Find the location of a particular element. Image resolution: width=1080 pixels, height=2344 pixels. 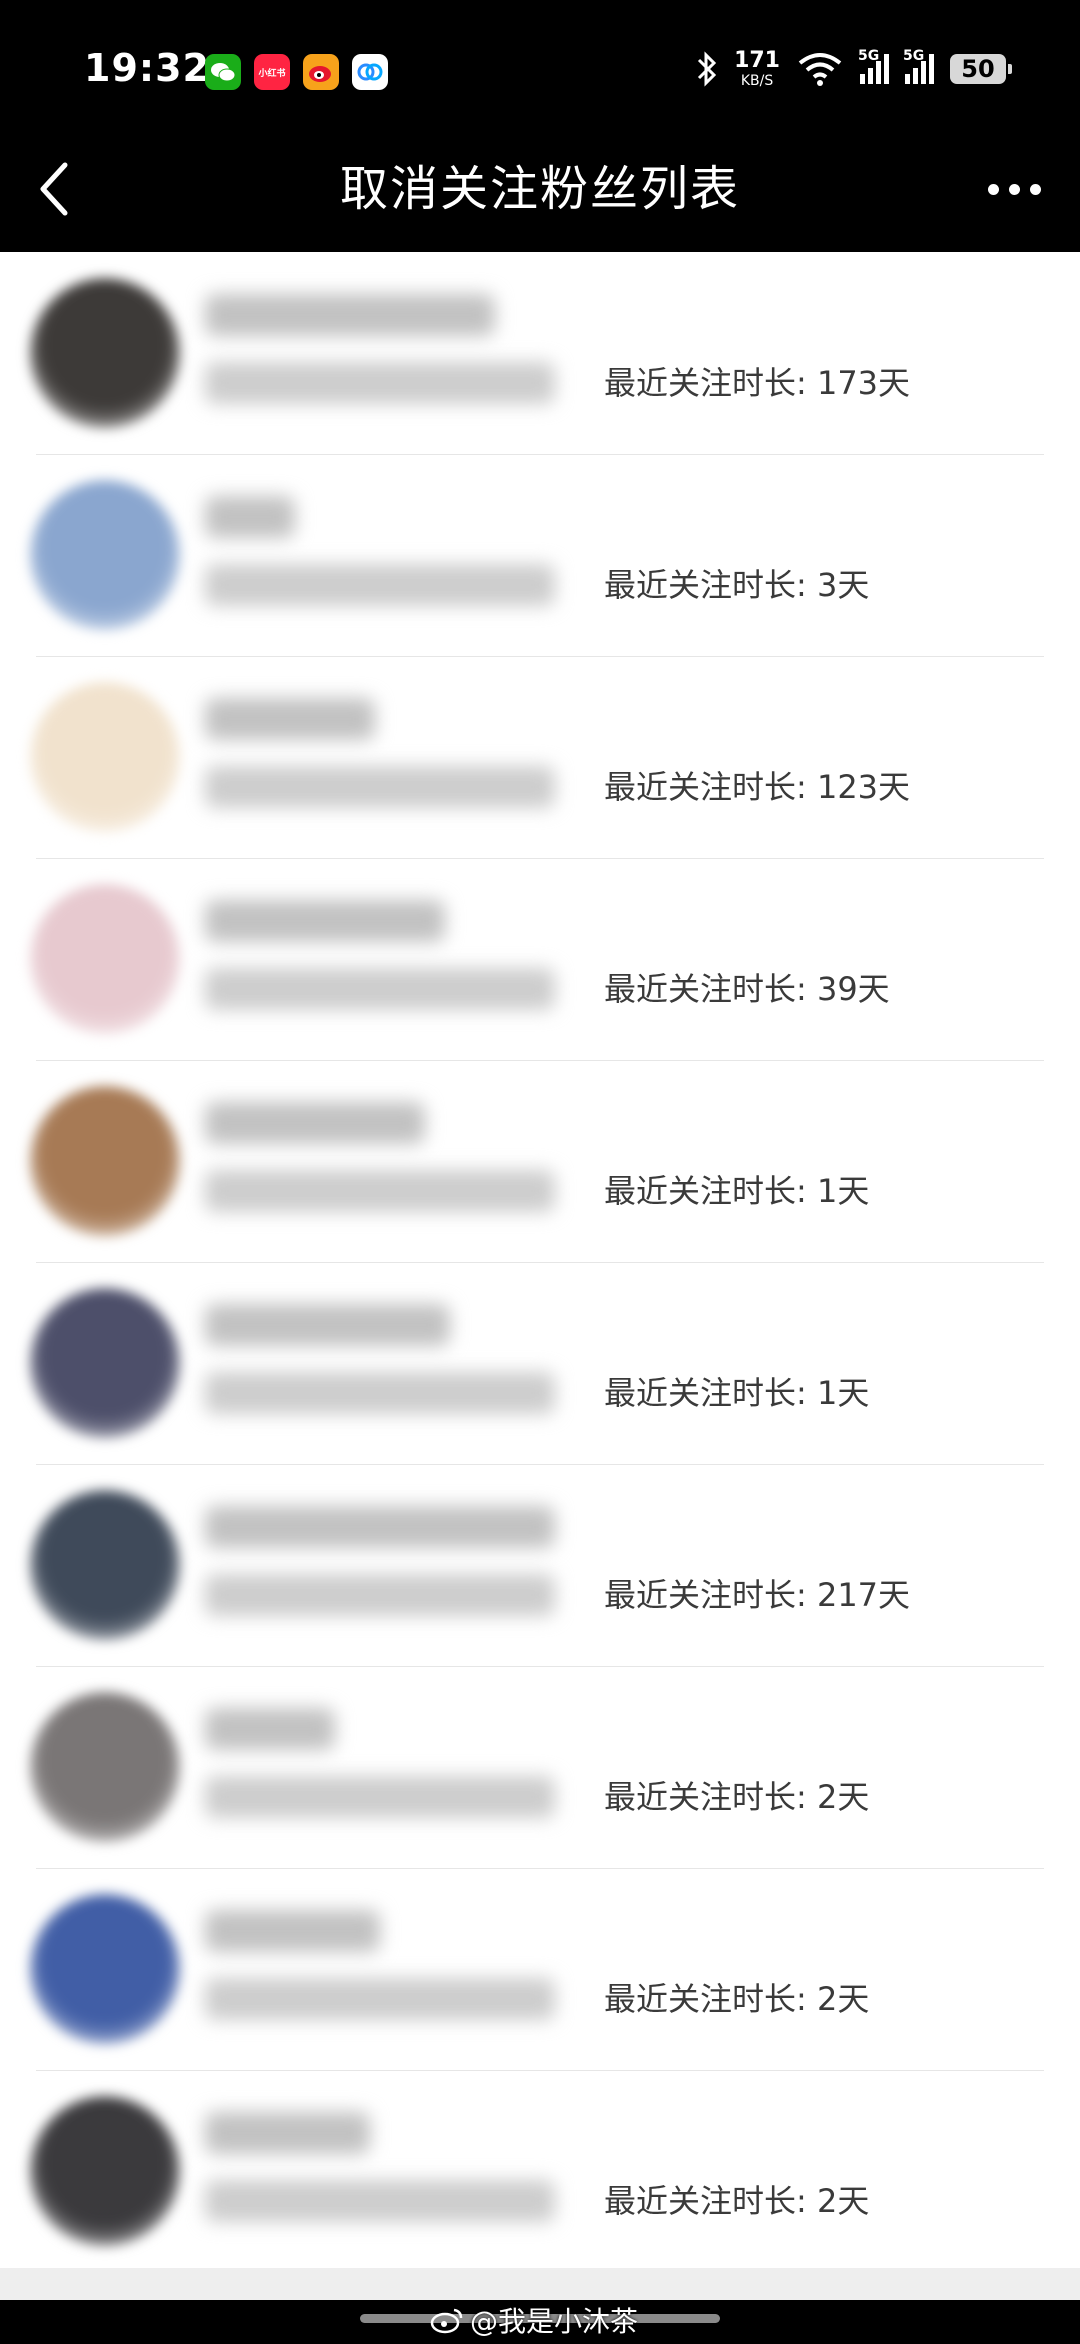

wifi-icon is located at coordinates (820, 69).